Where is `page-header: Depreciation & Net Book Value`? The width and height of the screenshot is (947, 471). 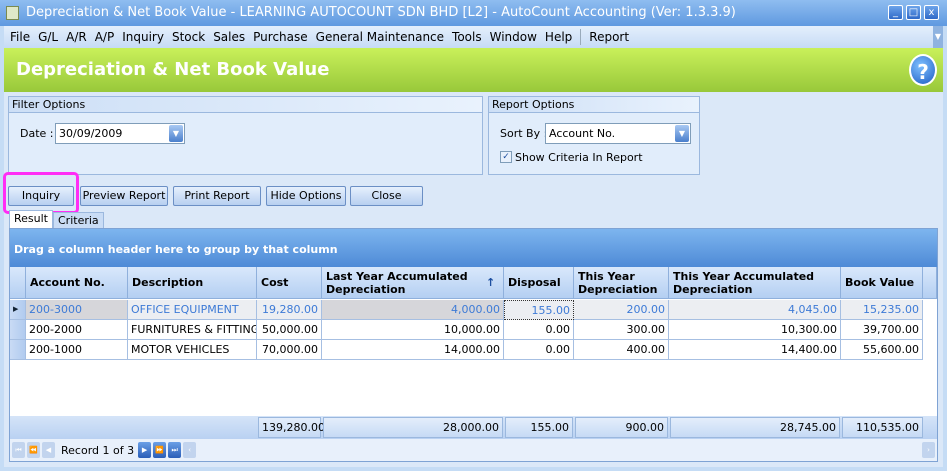 page-header: Depreciation & Net Book Value is located at coordinates (473, 70).